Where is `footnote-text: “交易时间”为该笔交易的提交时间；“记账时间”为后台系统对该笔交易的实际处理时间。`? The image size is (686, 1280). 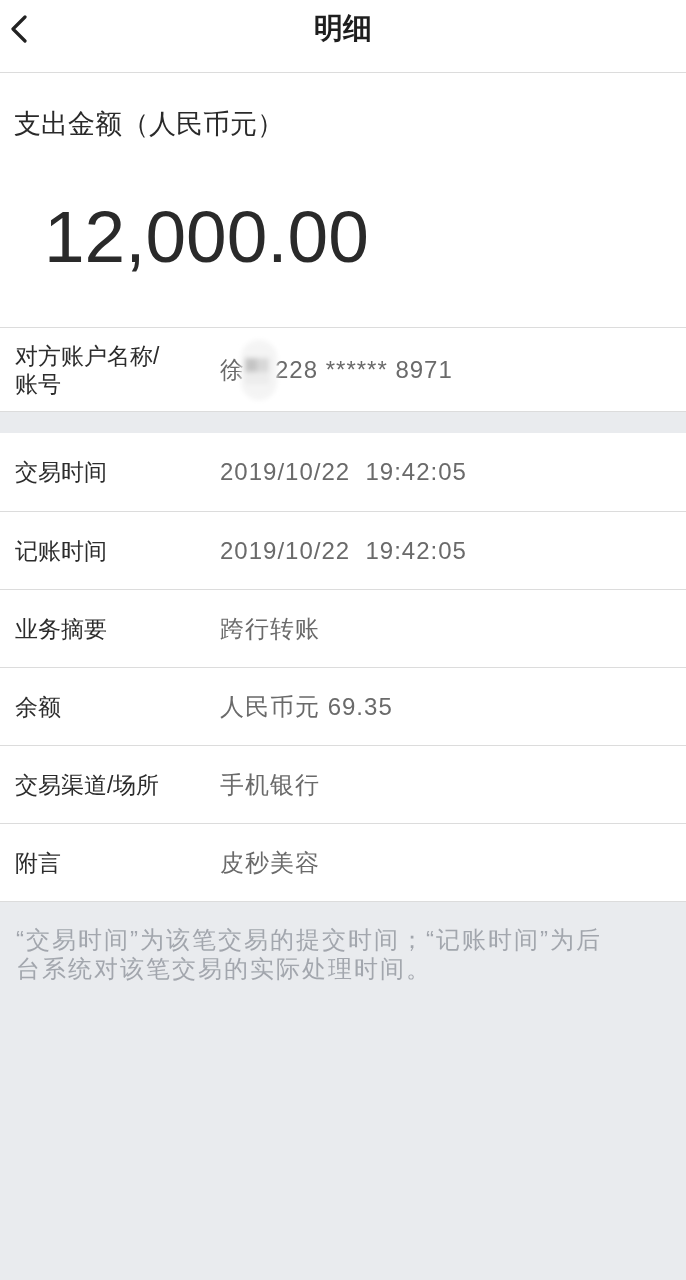
footnote-text: “交易时间”为该笔交易的提交时间；“记账时间”为后台系统对该笔交易的实际处理时间。 is located at coordinates (309, 954).